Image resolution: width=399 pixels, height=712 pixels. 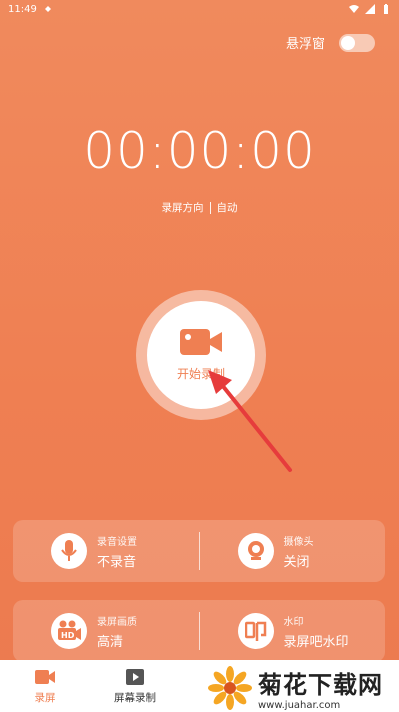 I want to click on camera-icon, so click(x=255, y=550).